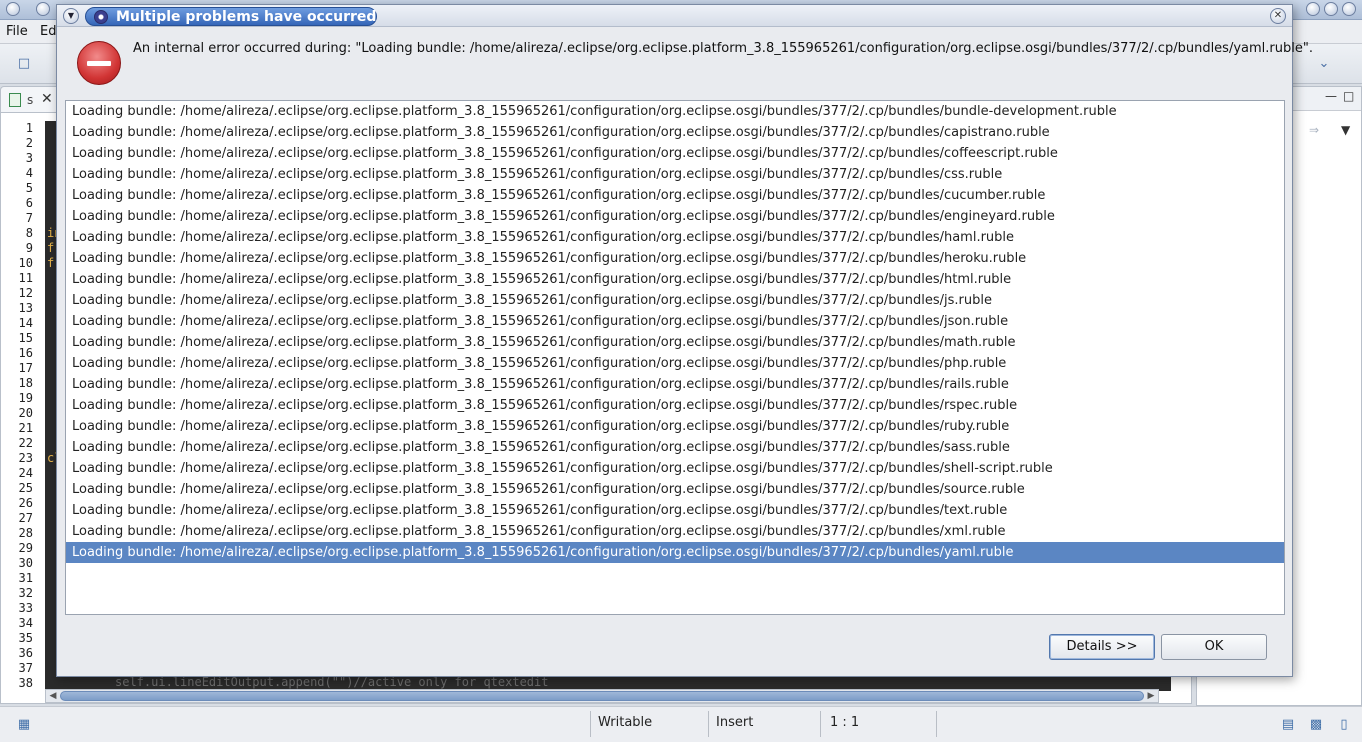 This screenshot has width=1362, height=742. Describe the element at coordinates (1349, 9) in the screenshot. I see `window-close-icon` at that location.